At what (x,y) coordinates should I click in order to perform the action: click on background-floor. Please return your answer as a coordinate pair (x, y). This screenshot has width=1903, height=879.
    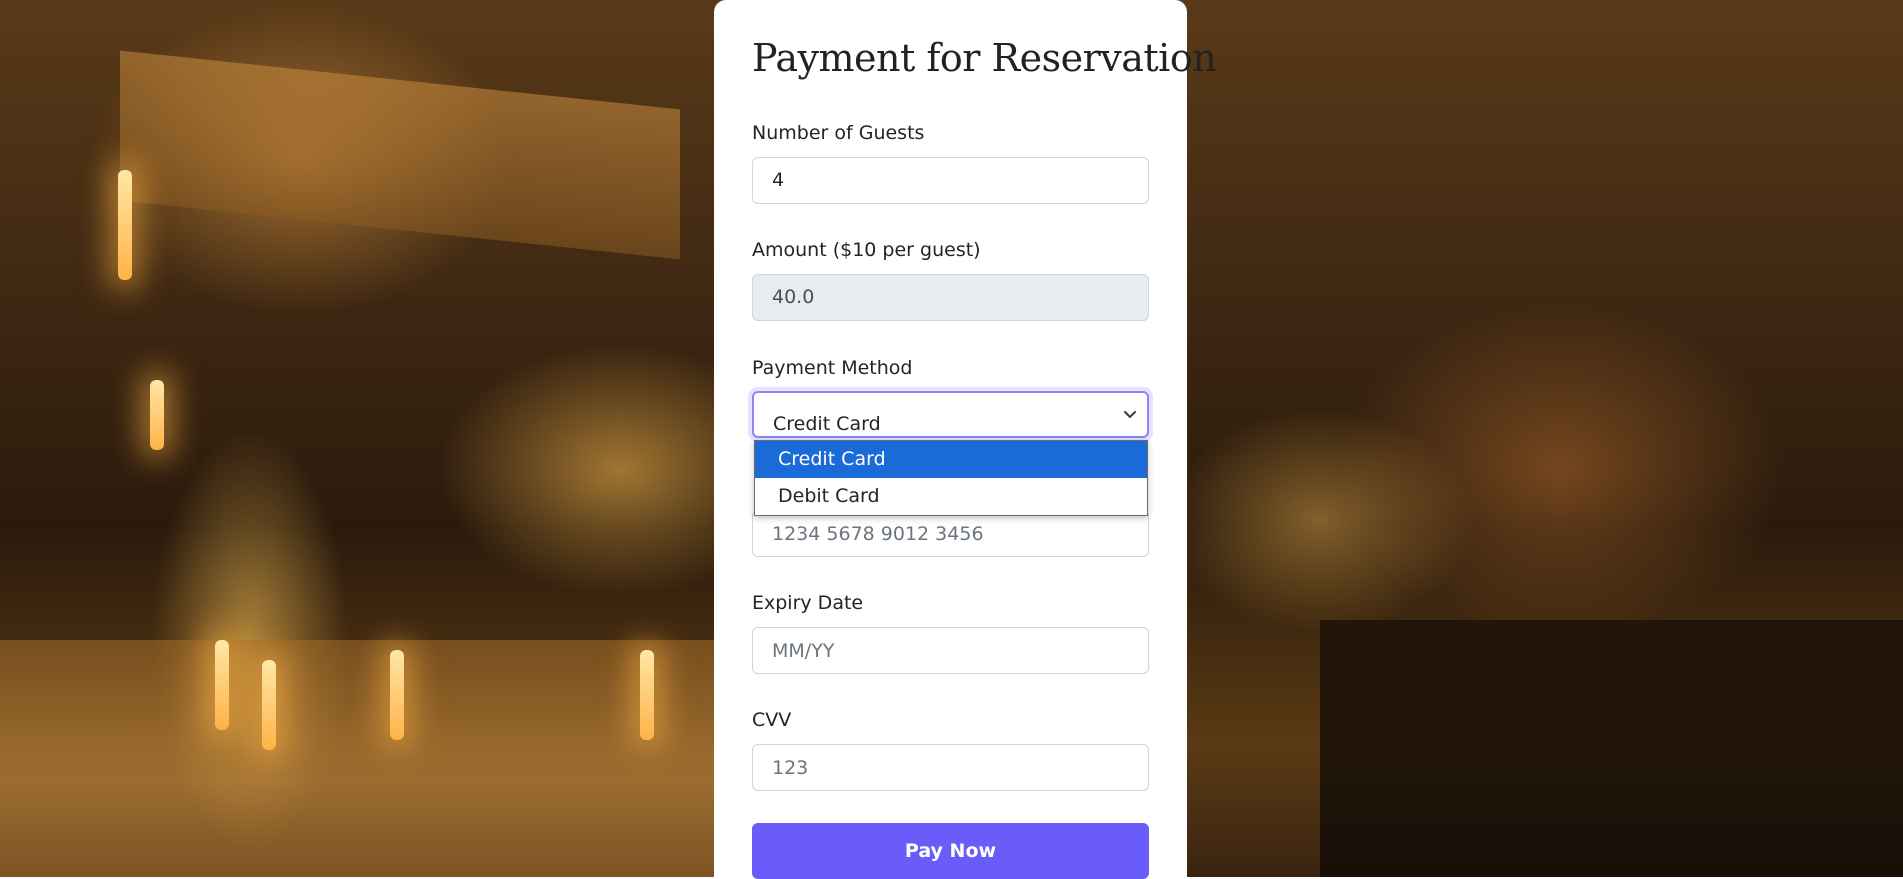
    Looking at the image, I should click on (360, 758).